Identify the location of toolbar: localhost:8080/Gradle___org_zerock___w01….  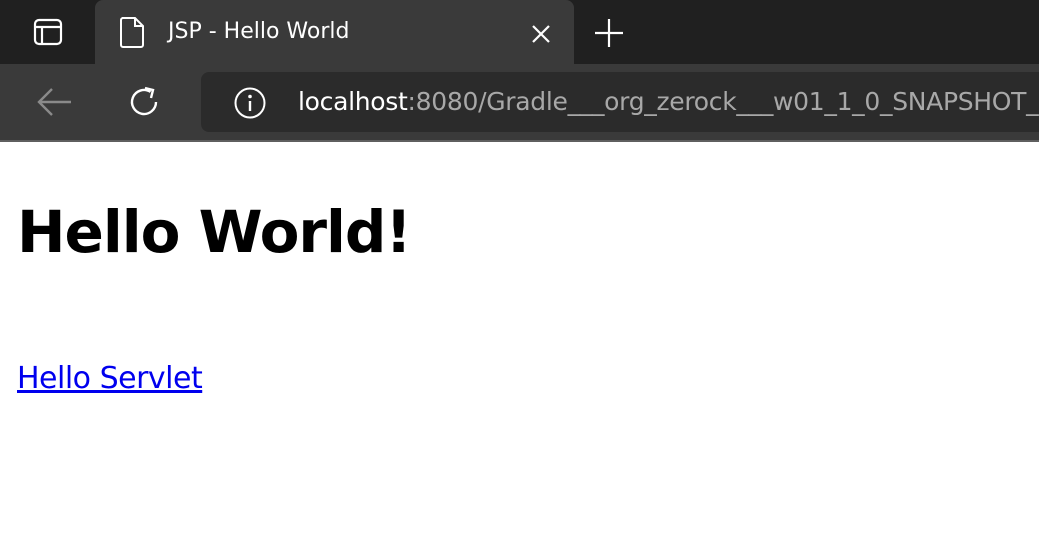
(519, 102).